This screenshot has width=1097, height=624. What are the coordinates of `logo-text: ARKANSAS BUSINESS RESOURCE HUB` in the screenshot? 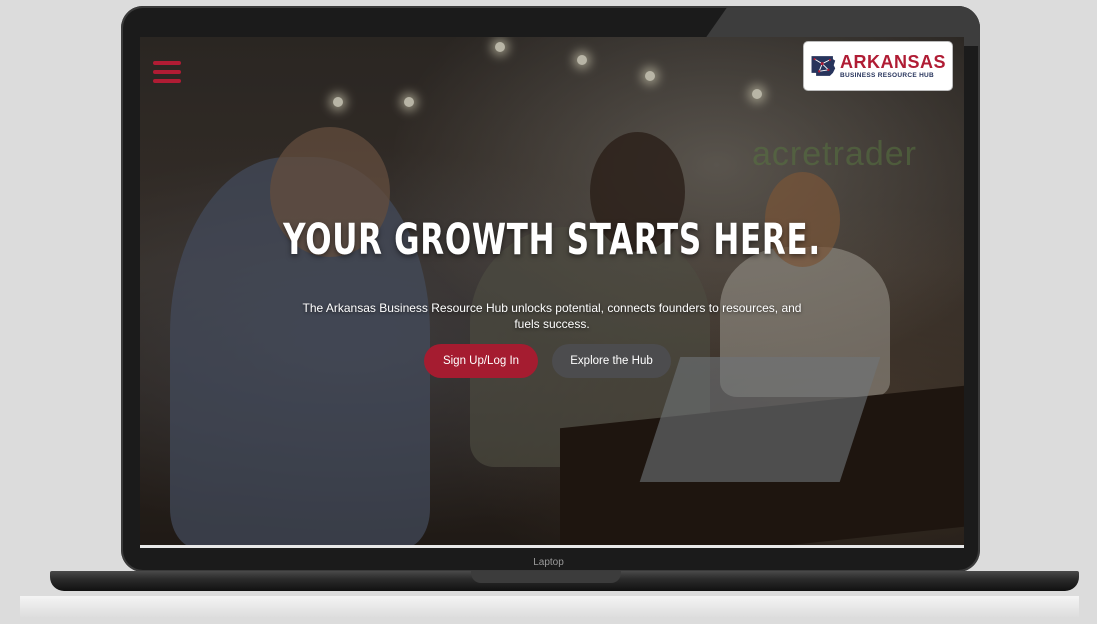 It's located at (893, 66).